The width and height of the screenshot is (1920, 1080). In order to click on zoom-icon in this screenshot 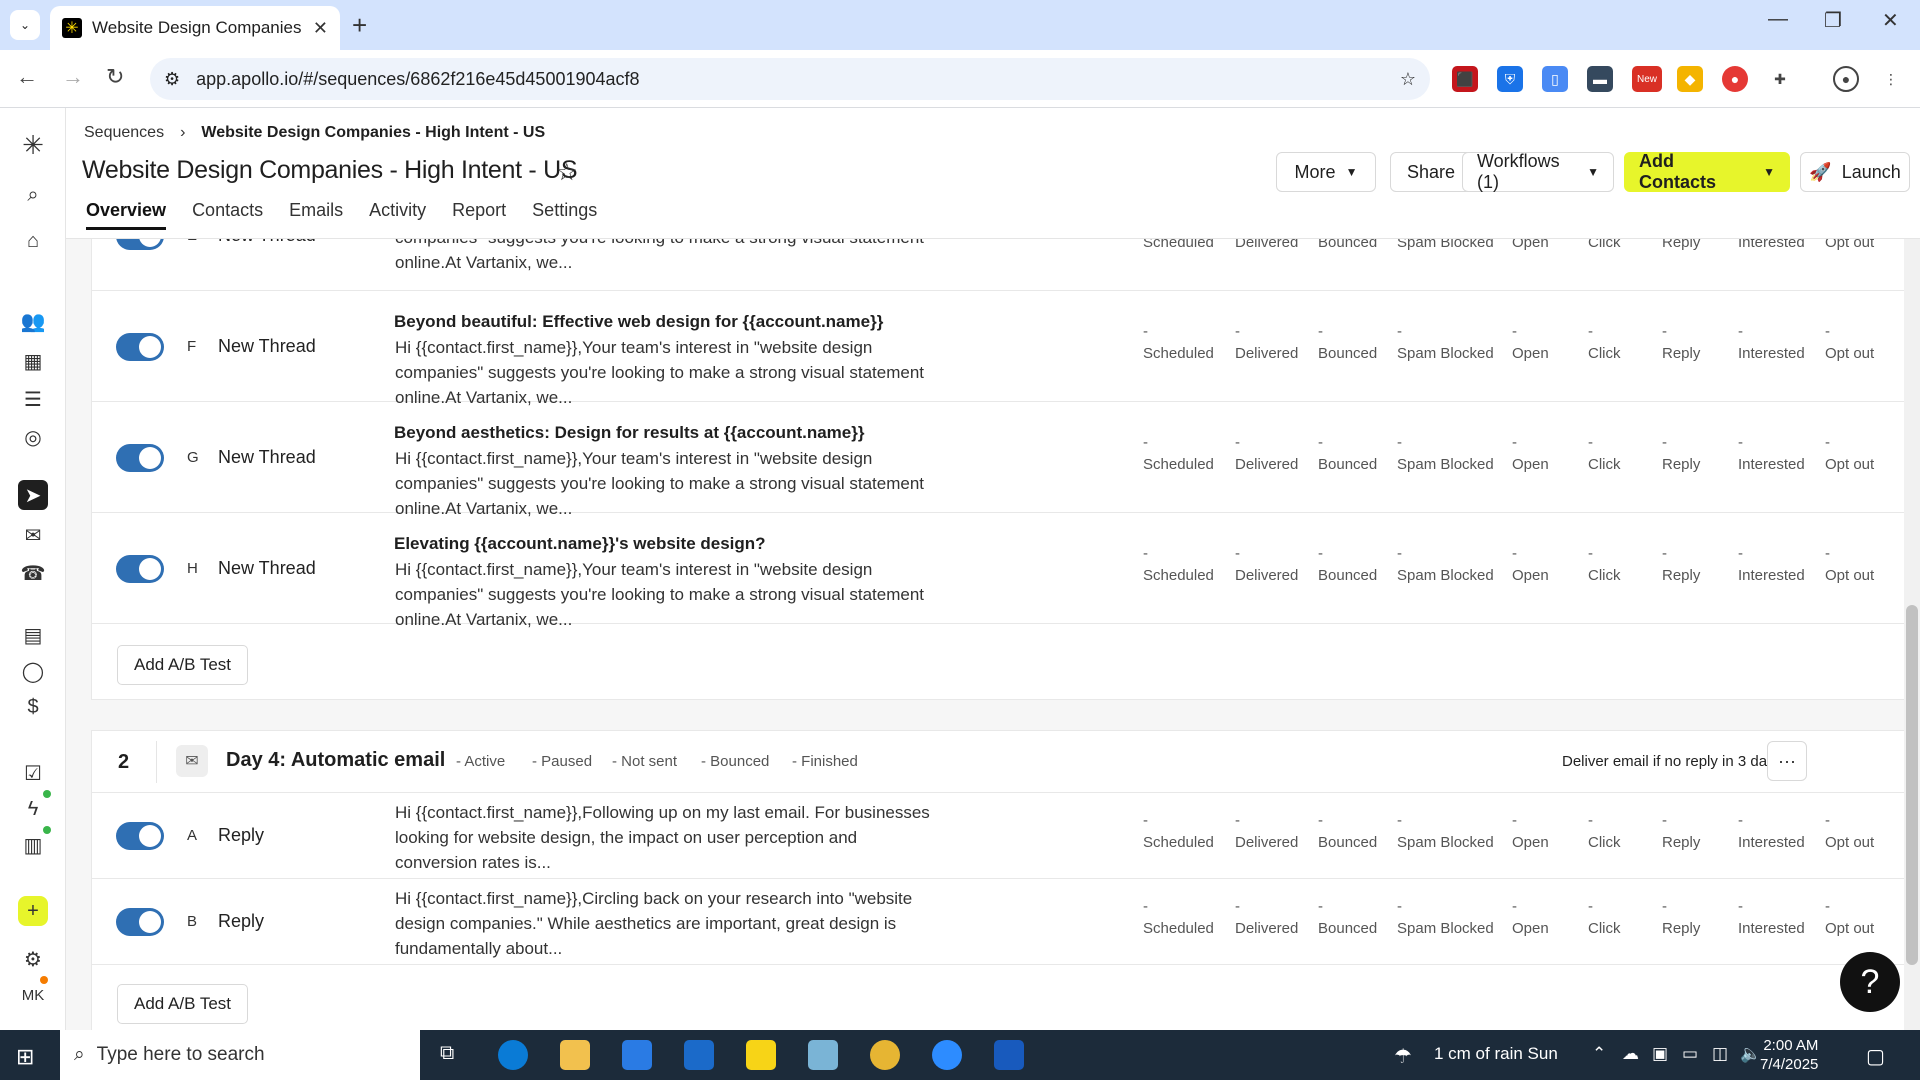, I will do `click(947, 1055)`.